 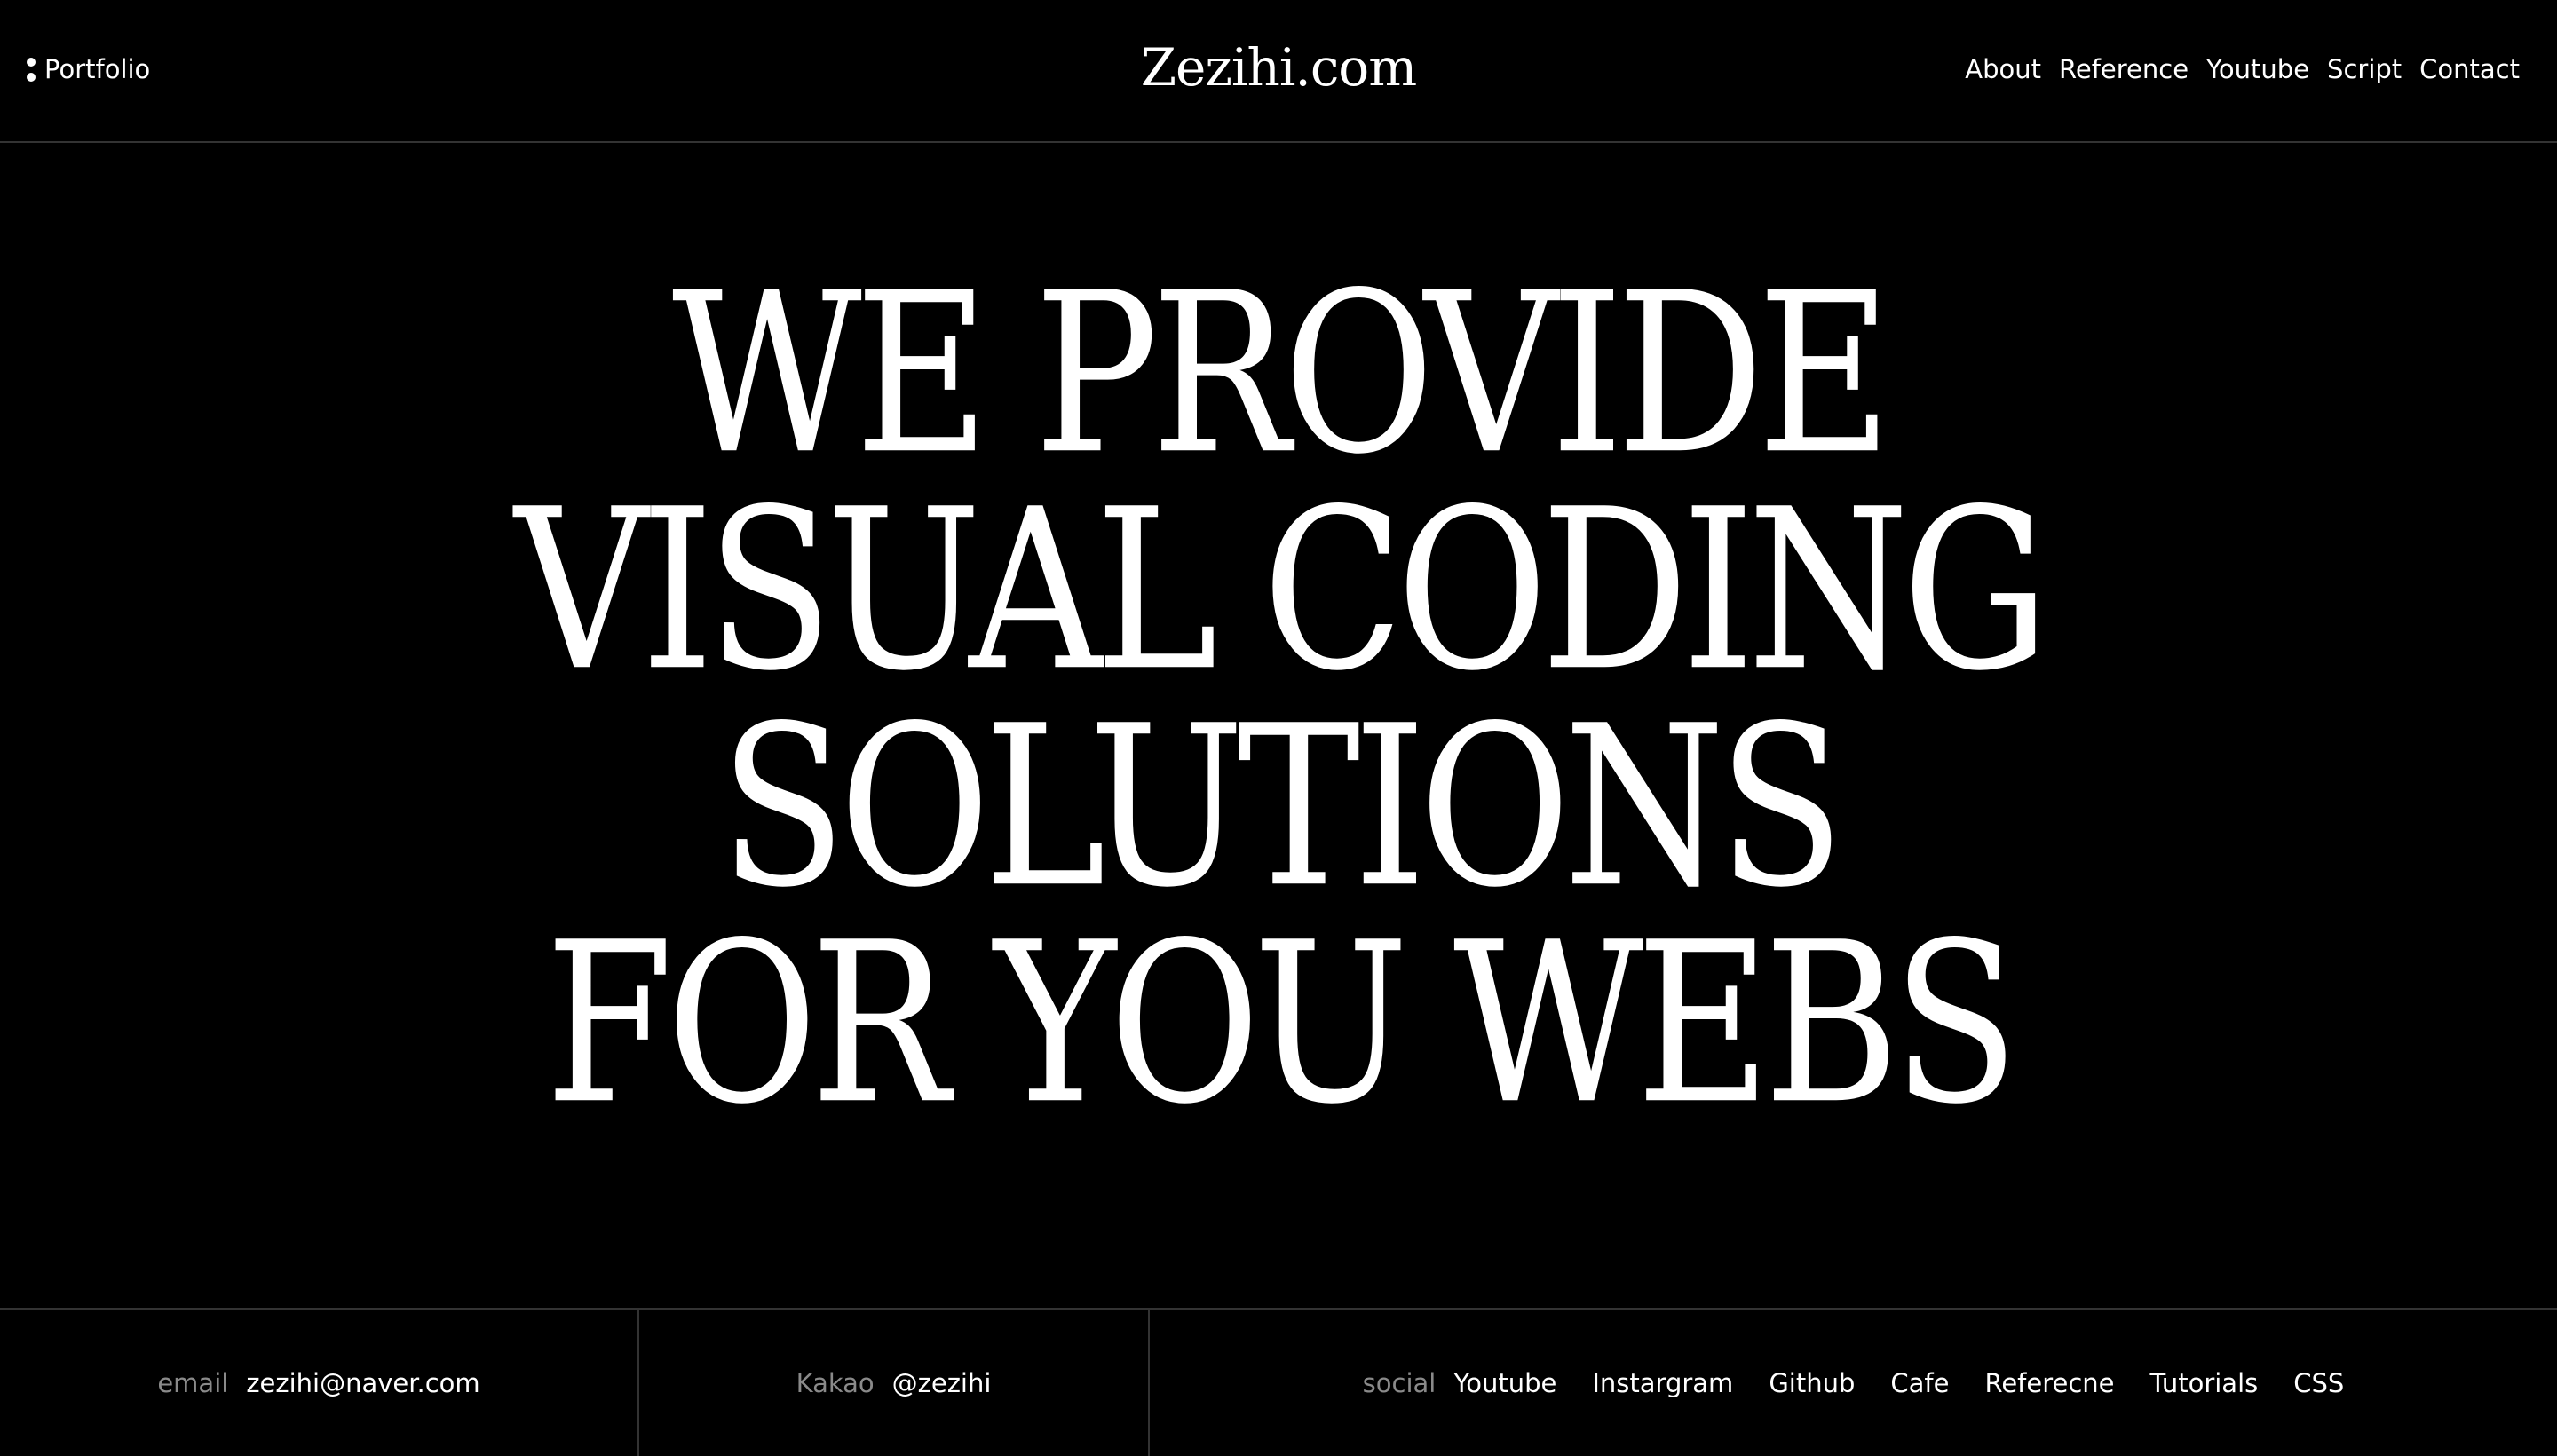 I want to click on nav-item-about: About, so click(x=2003, y=69).